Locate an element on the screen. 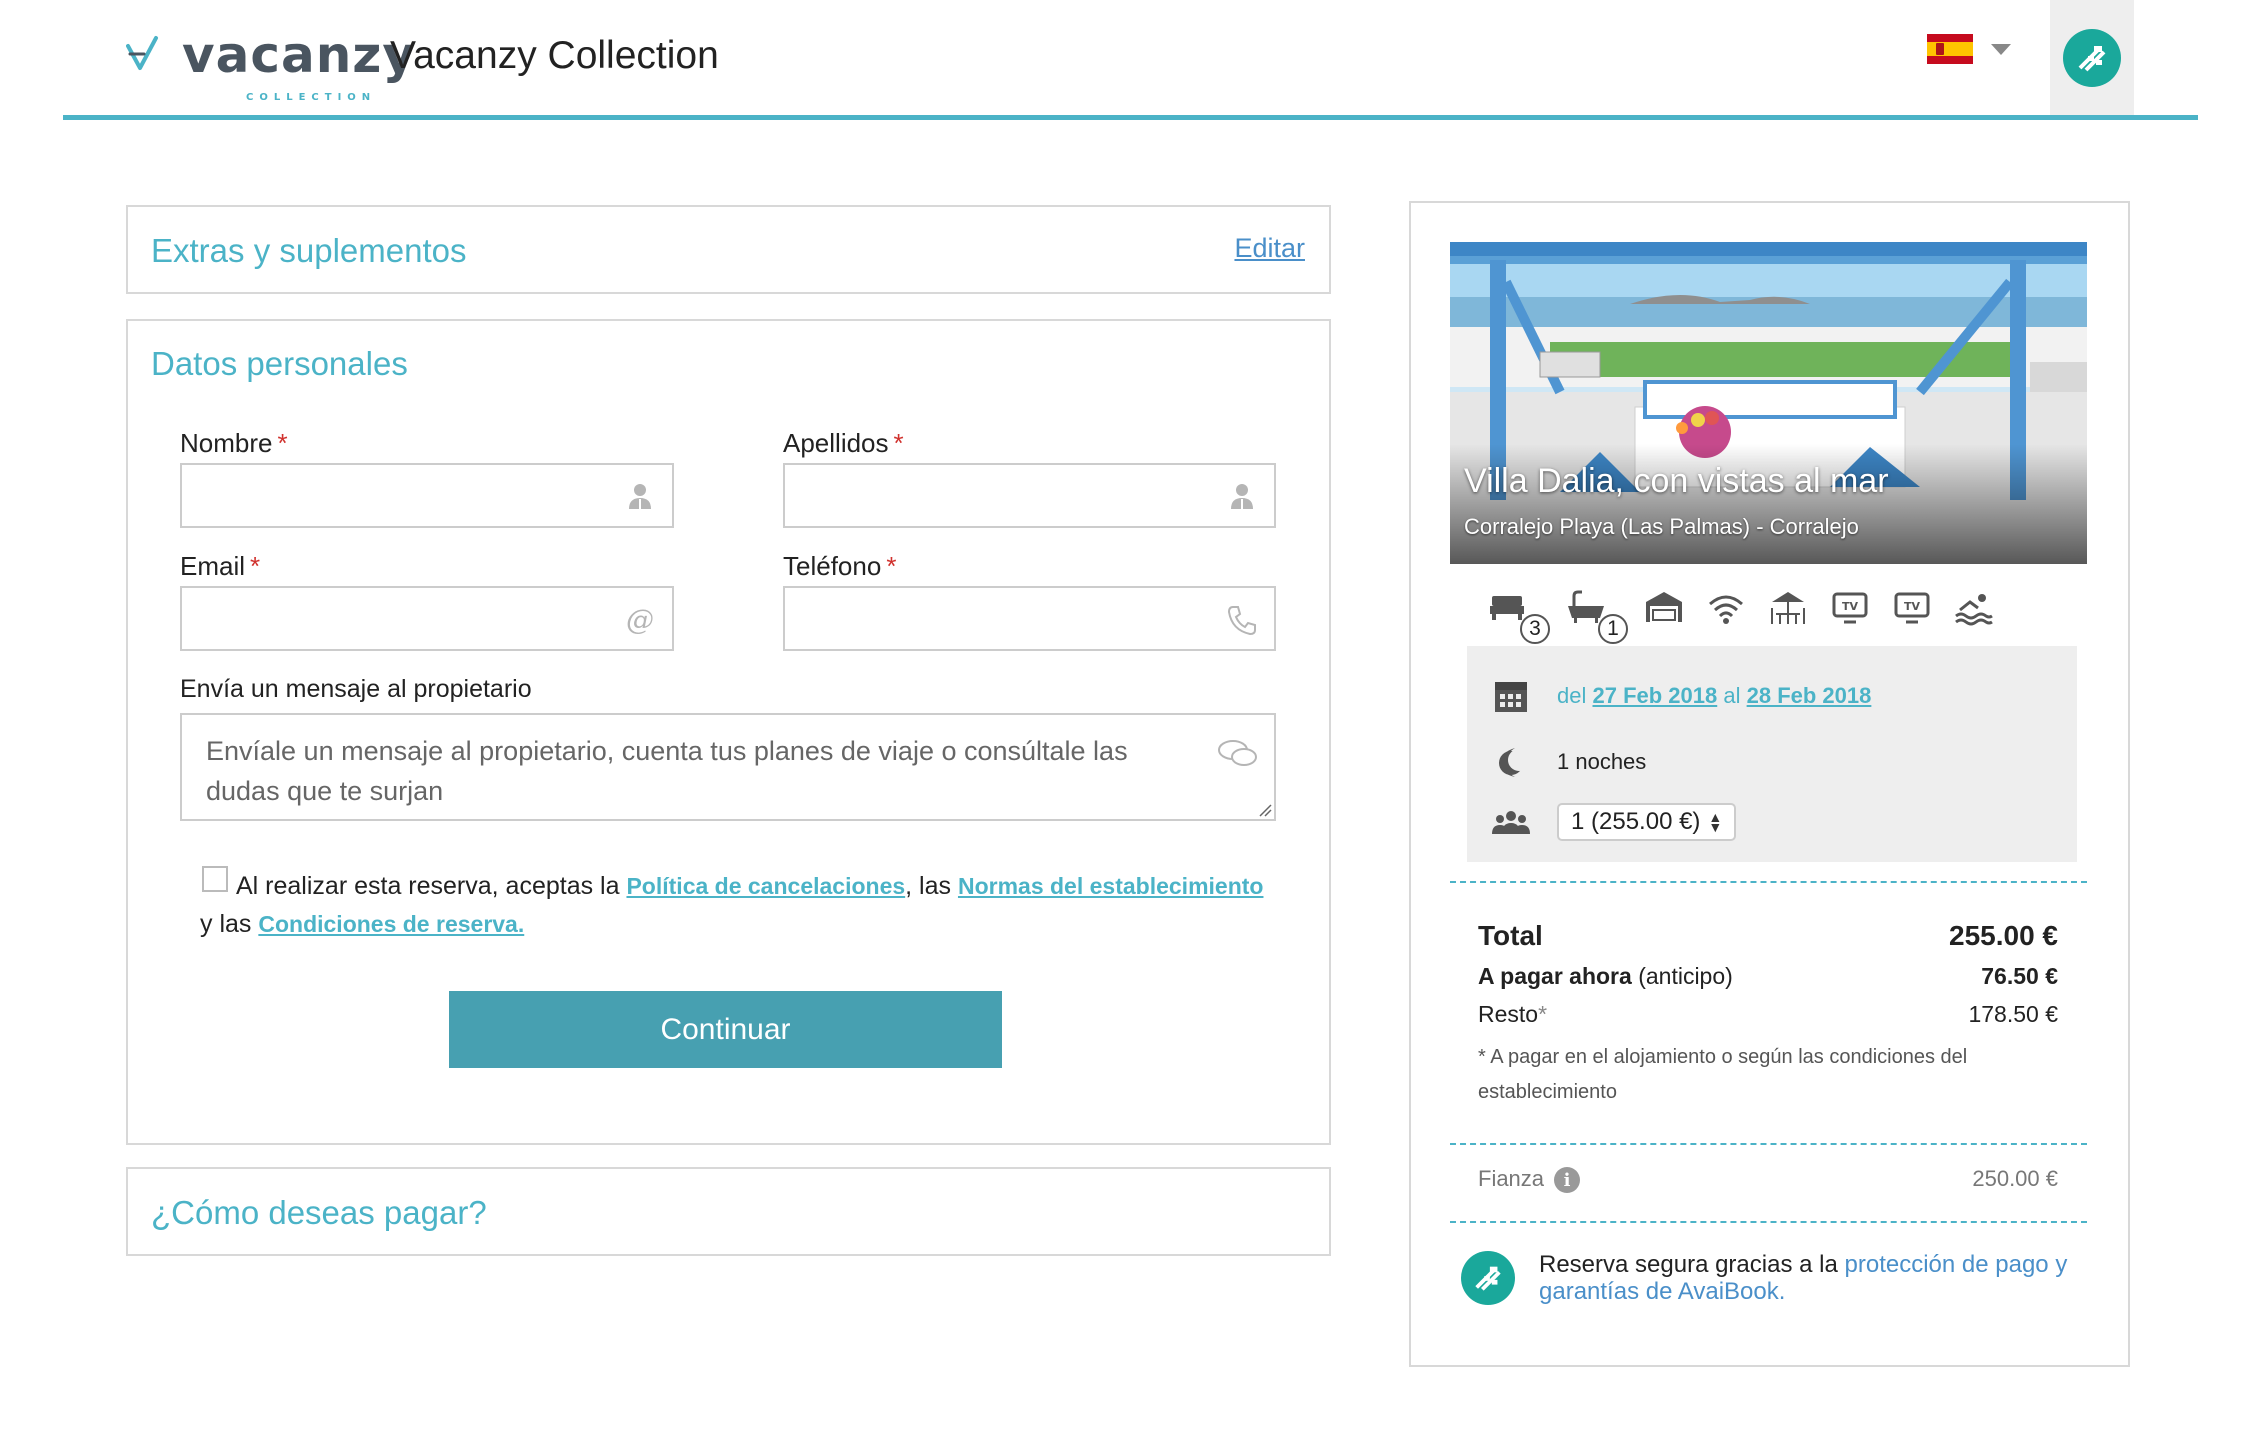  message-label: Envía un mensaje al propietario is located at coordinates (356, 689).